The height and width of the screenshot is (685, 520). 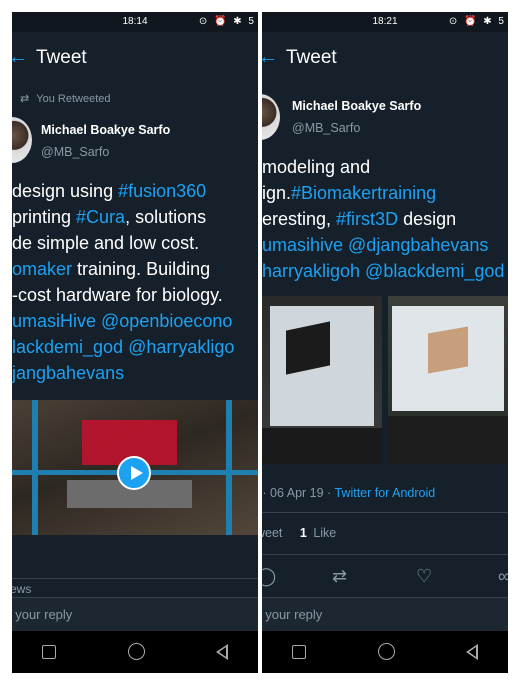 What do you see at coordinates (162, 191) in the screenshot?
I see `tweet-link: #fusion360` at bounding box center [162, 191].